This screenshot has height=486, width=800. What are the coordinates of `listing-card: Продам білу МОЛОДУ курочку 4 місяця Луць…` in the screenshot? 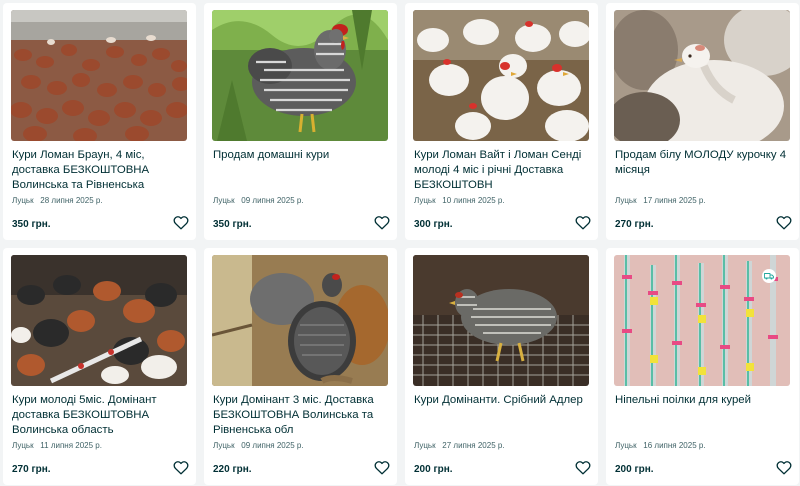 It's located at (702, 121).